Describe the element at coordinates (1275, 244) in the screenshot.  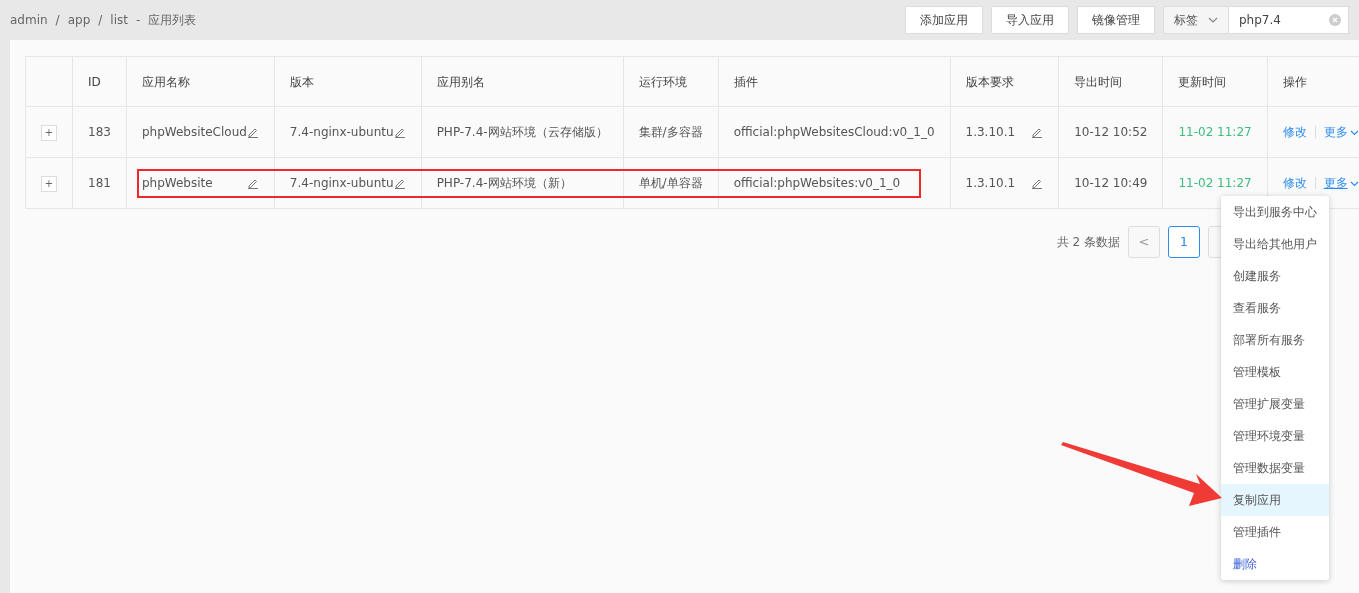
I see `menu-item: 导出给其他用户` at that location.